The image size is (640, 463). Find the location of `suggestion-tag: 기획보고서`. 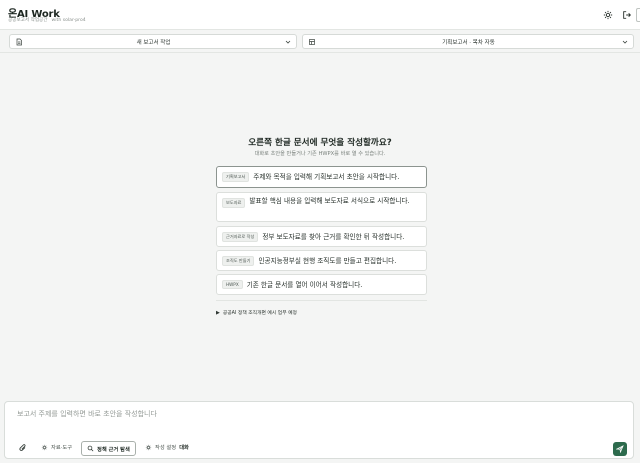

suggestion-tag: 기획보고서 is located at coordinates (236, 177).